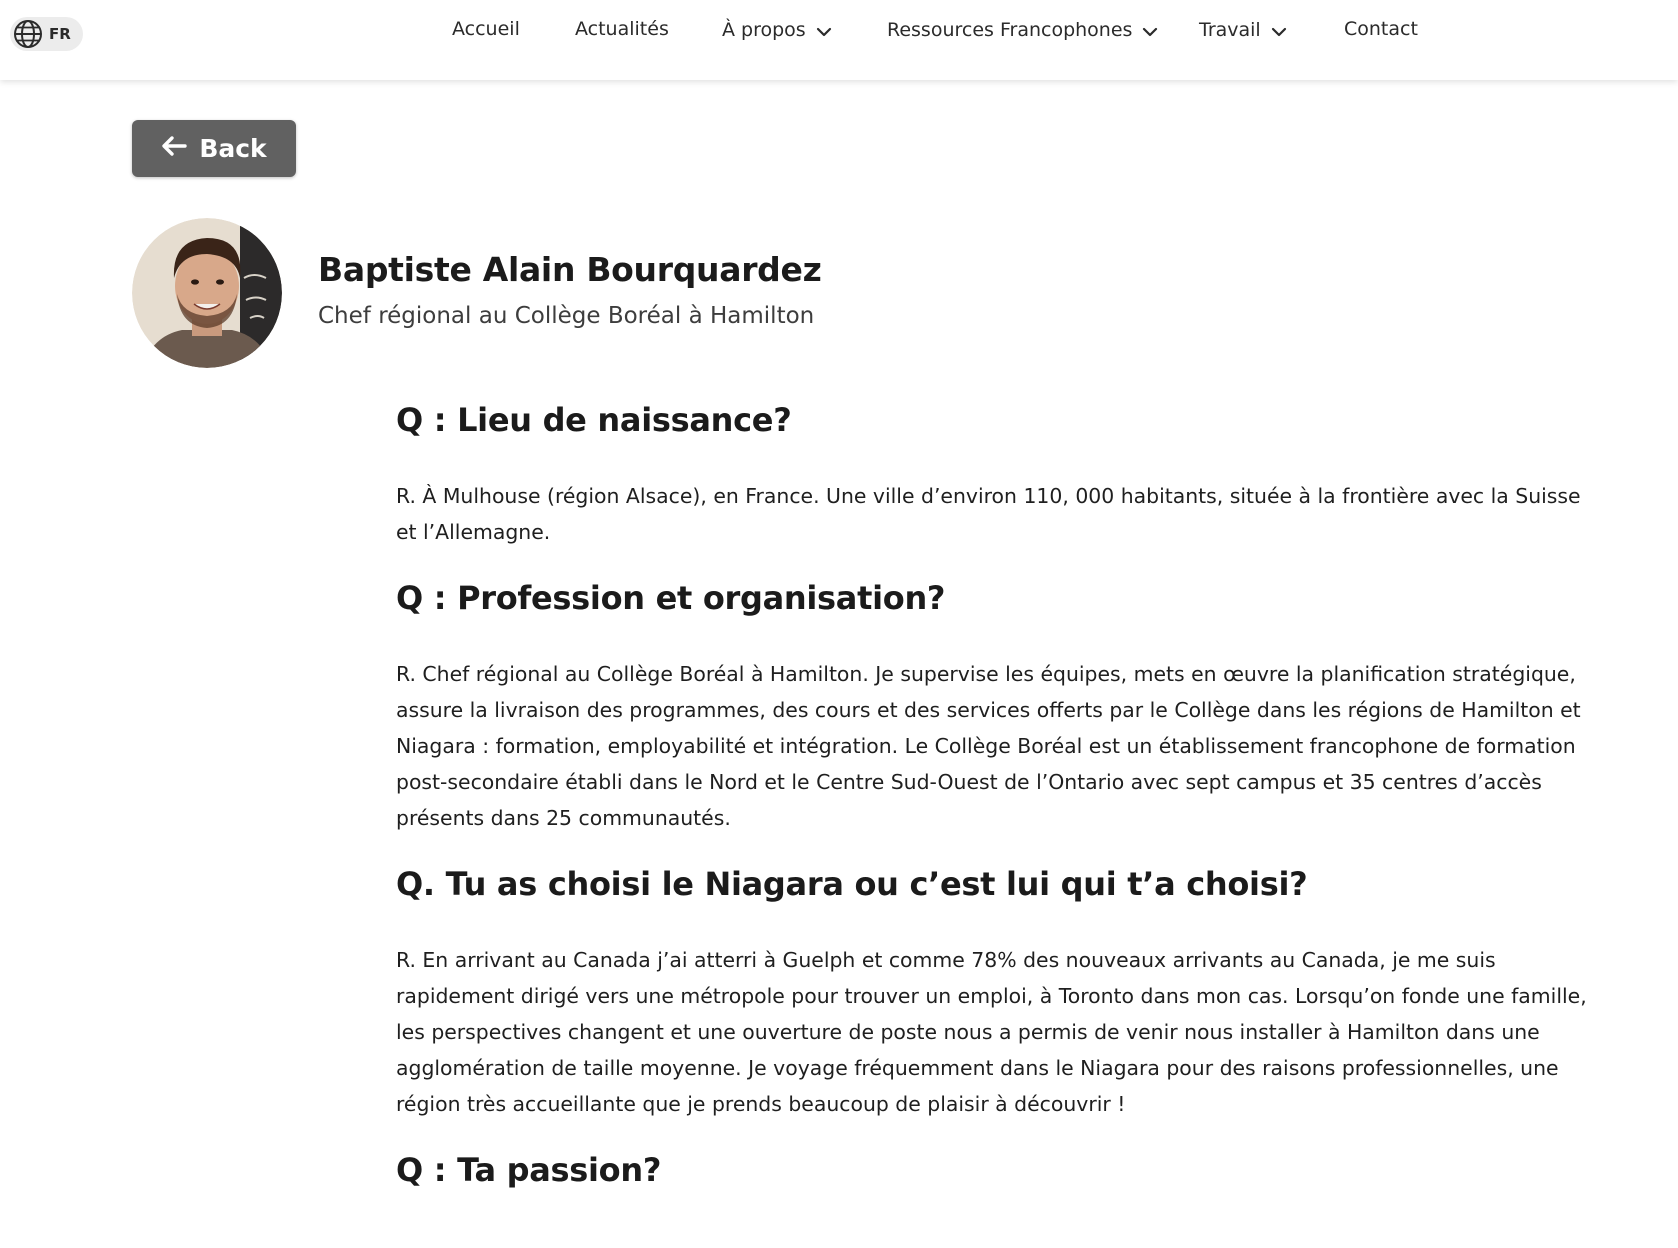  What do you see at coordinates (233, 148) in the screenshot?
I see `back-button-label: Back` at bounding box center [233, 148].